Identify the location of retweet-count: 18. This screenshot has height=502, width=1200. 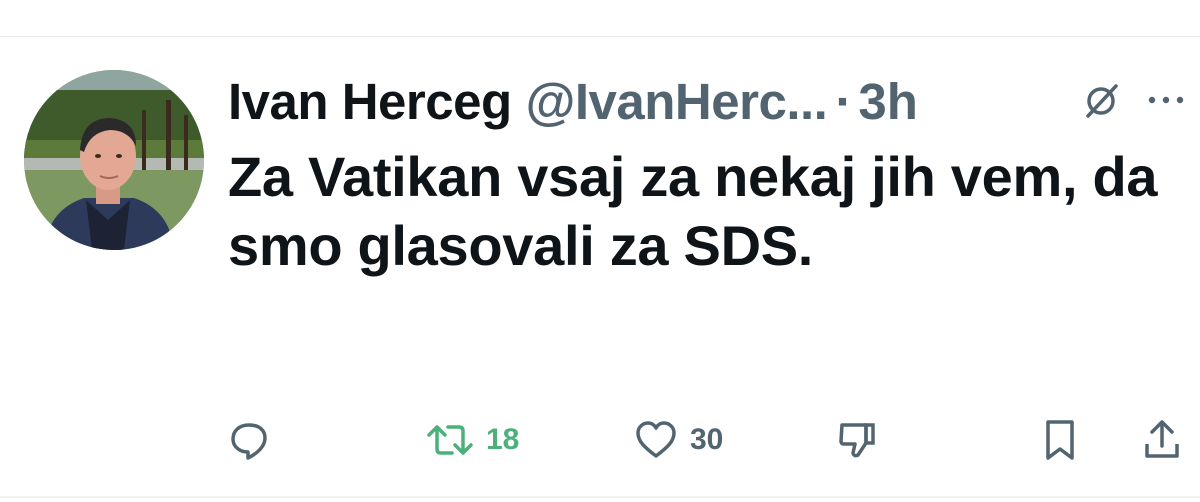
(503, 439).